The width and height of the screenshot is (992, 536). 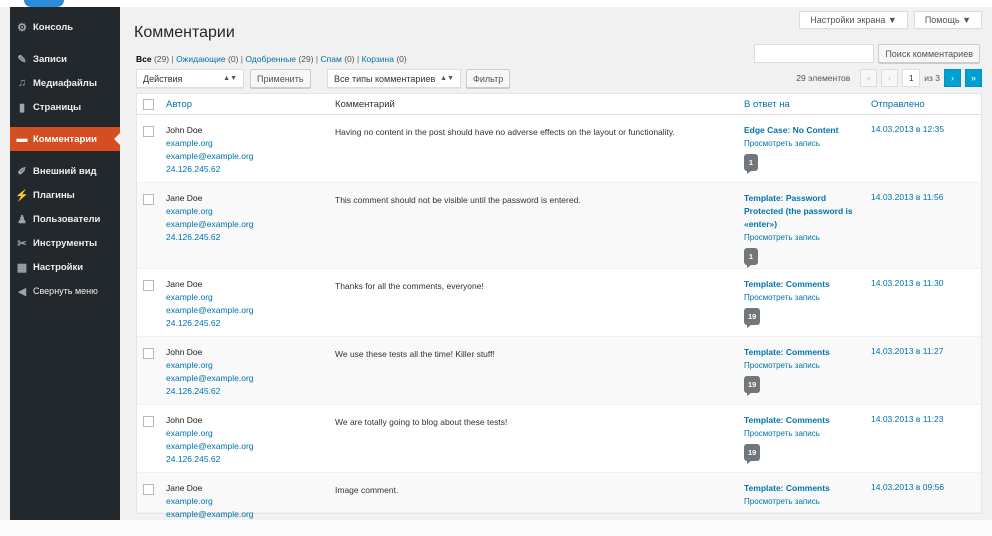 I want to click on user-icon: ♟, so click(x=22, y=219).